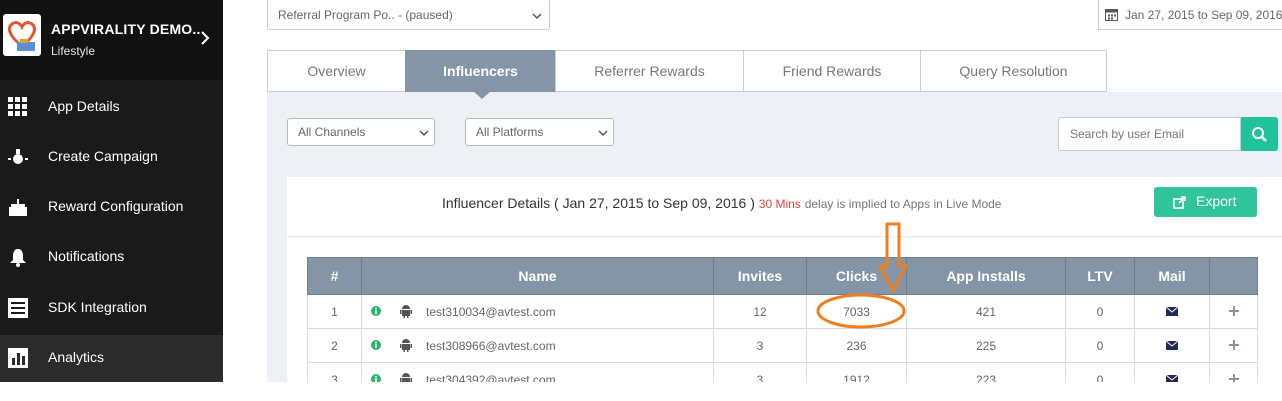  I want to click on bar-chart-icon, so click(18, 358).